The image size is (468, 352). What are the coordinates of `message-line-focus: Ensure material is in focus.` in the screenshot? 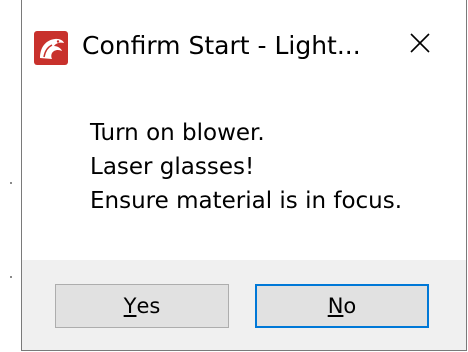 It's located at (246, 201).